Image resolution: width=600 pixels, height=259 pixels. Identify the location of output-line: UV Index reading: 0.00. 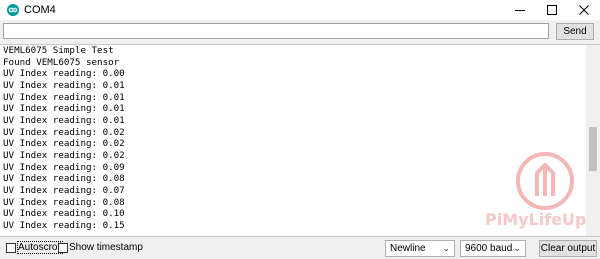
(64, 74).